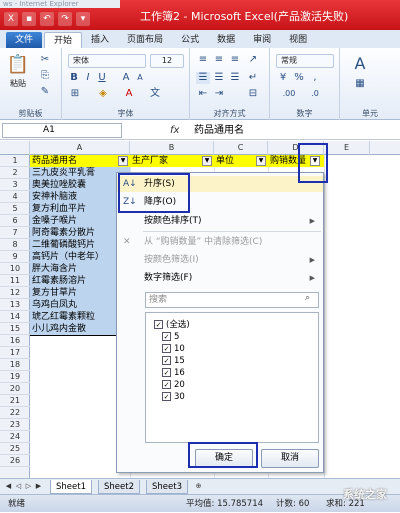 The width and height of the screenshot is (400, 513). Describe the element at coordinates (15, 209) in the screenshot. I see `row-header: 5` at that location.